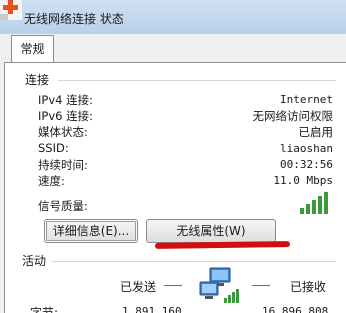 The height and width of the screenshot is (313, 346). Describe the element at coordinates (53, 148) in the screenshot. I see `ssid-label: SSID:` at that location.